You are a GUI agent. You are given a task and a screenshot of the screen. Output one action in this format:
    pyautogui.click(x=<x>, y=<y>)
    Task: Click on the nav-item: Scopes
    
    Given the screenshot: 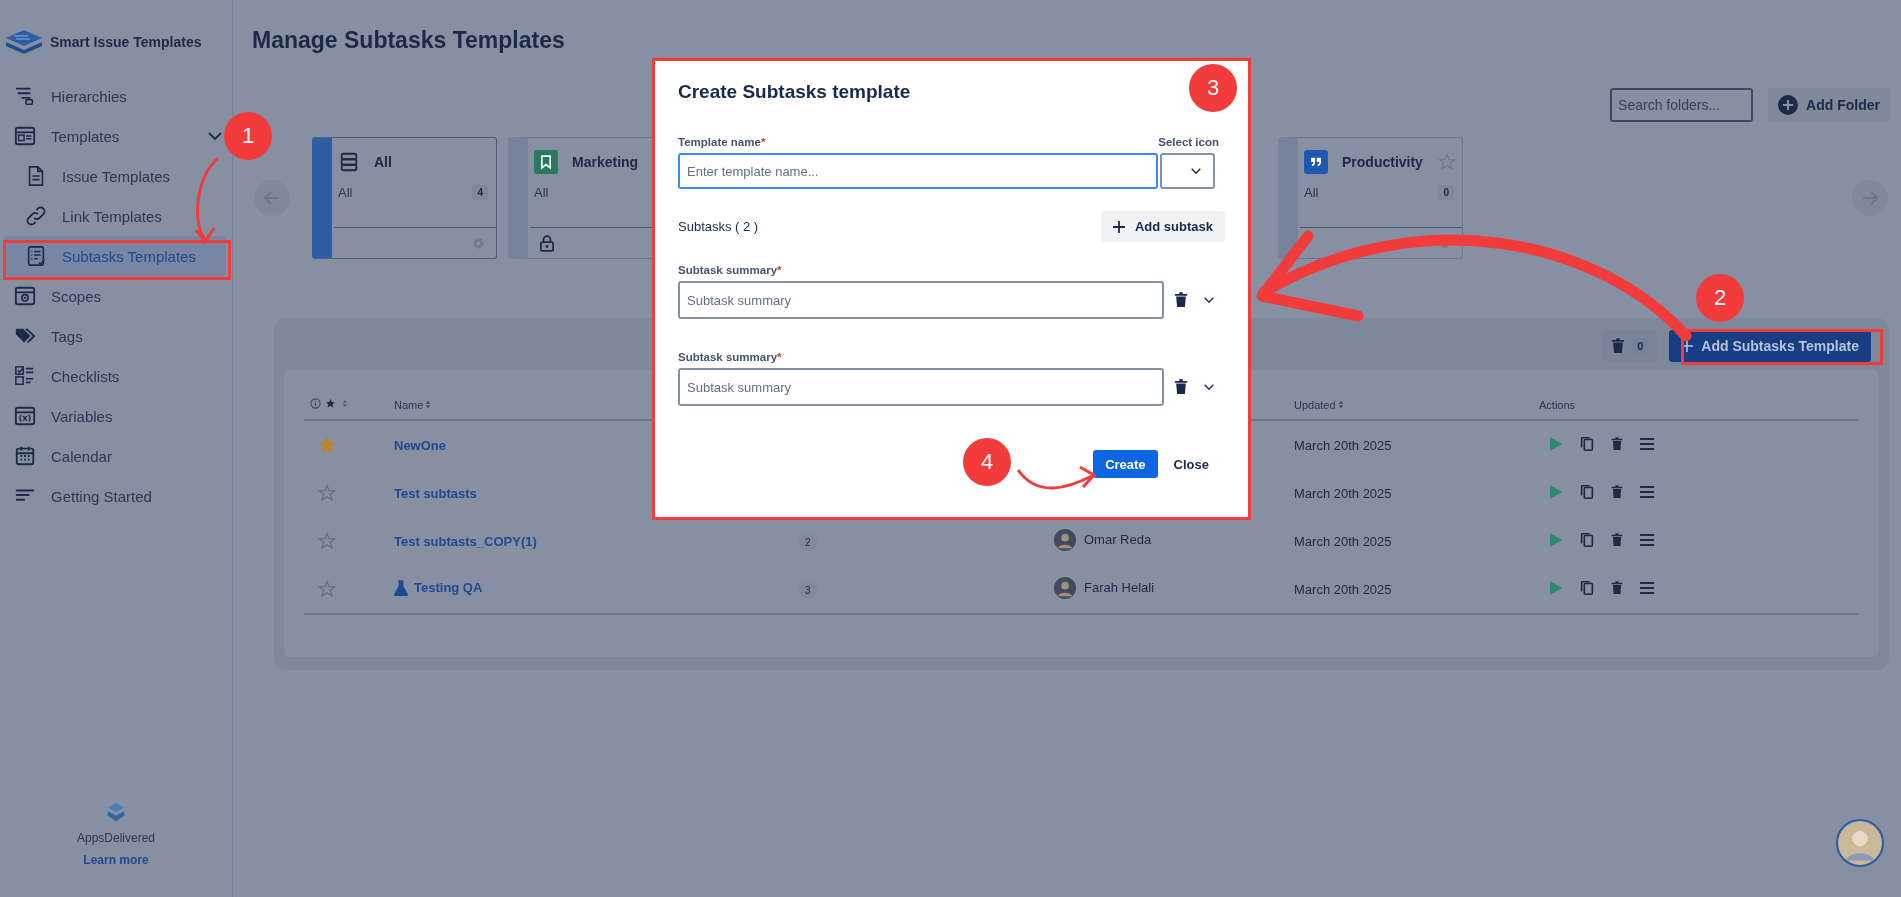 What is the action you would take?
    pyautogui.click(x=115, y=296)
    